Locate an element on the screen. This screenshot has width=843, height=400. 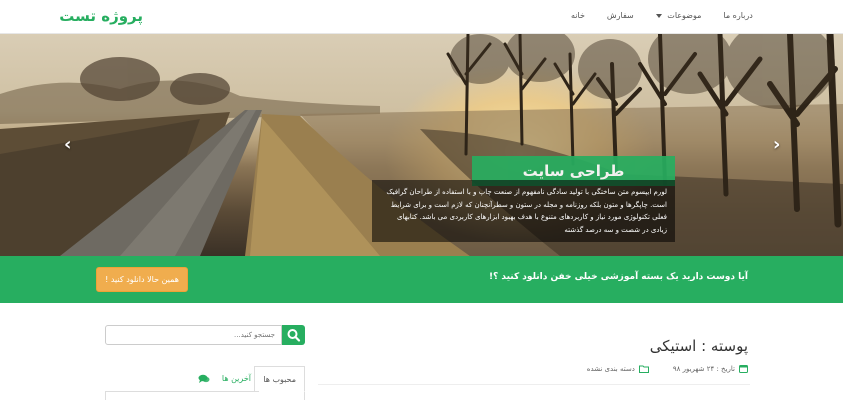
search-form is located at coordinates (205, 335).